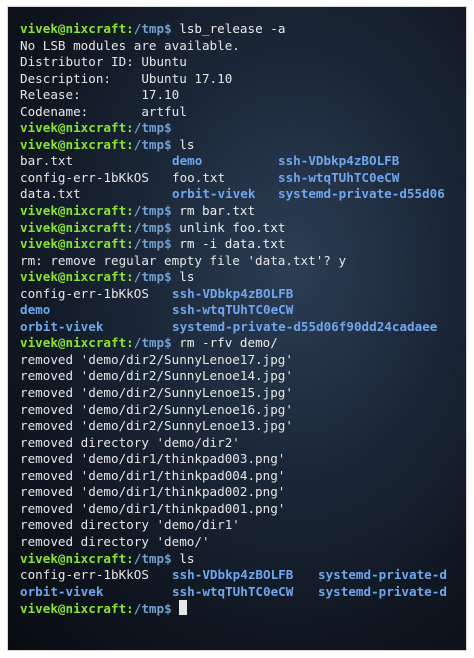  Describe the element at coordinates (232, 28) in the screenshot. I see `command-text: lsb_release -a` at that location.